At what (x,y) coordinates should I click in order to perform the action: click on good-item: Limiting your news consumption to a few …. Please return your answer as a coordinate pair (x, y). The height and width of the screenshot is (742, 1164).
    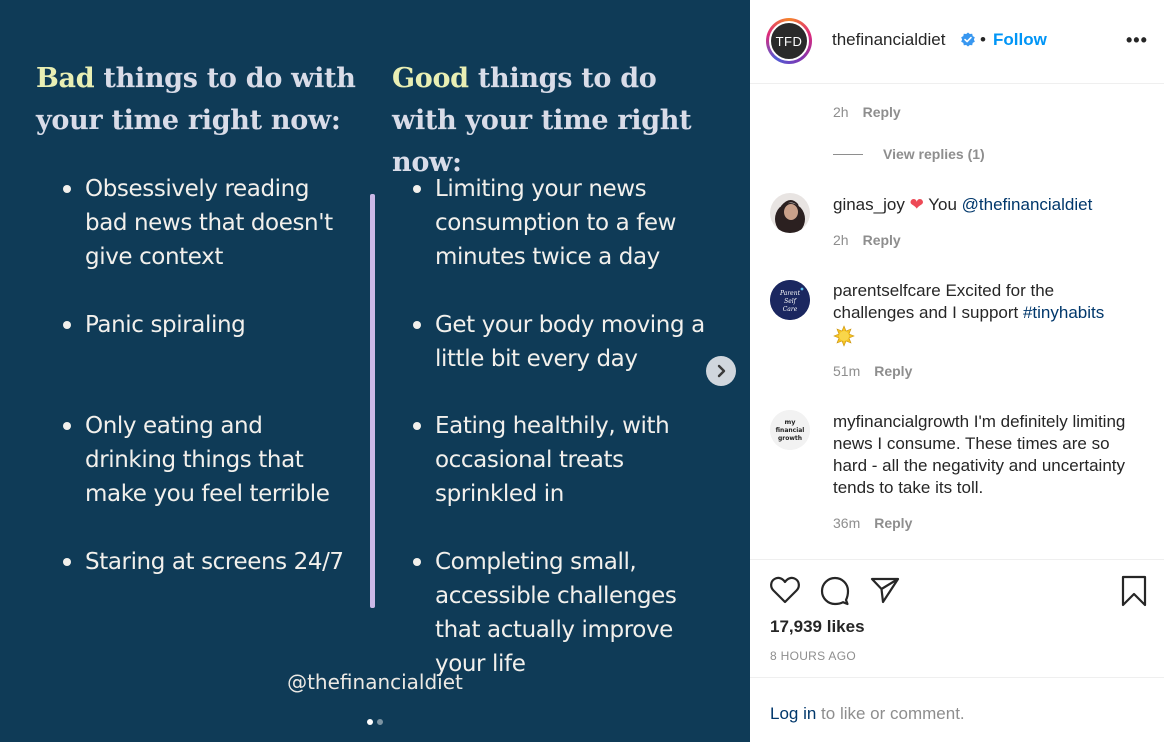
    Looking at the image, I should click on (562, 223).